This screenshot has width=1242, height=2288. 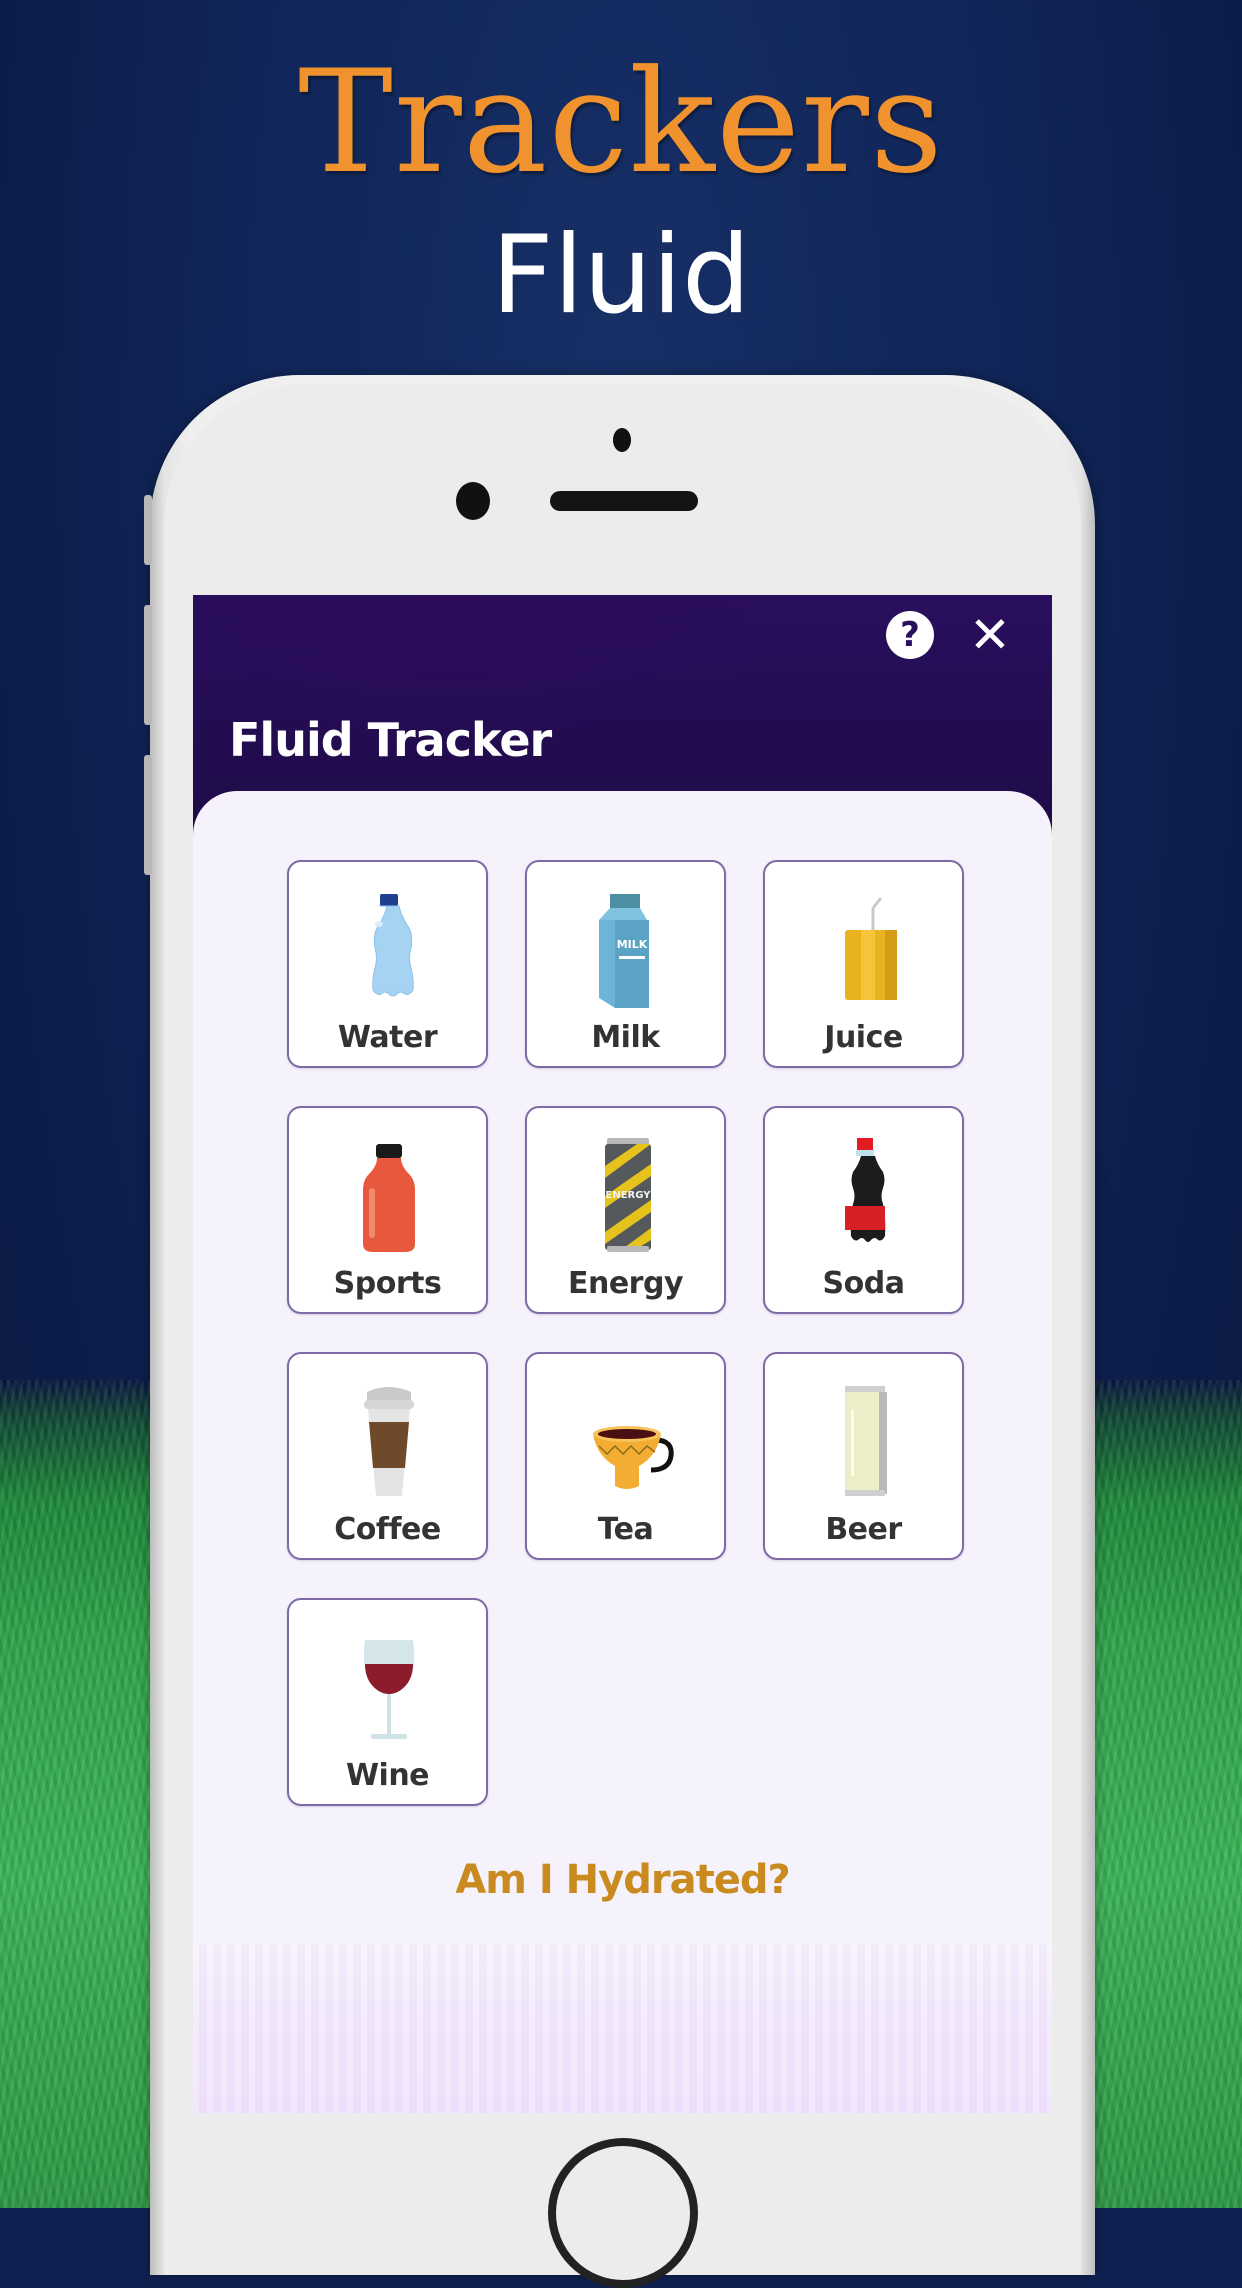 I want to click on drink-label: Wine, so click(x=387, y=1775).